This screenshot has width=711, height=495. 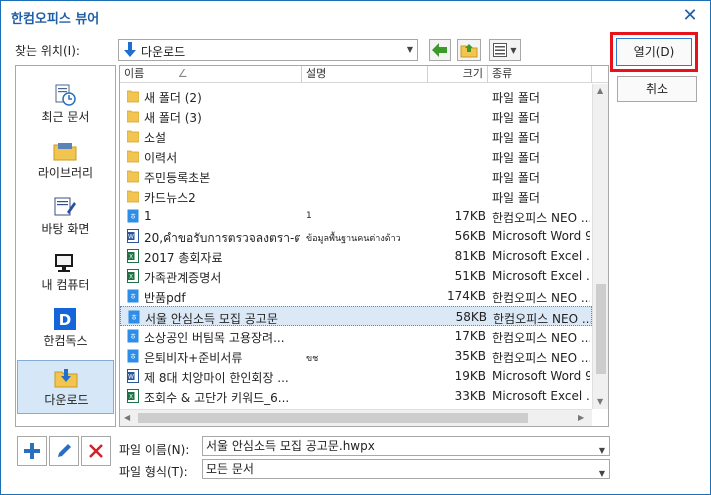 I want to click on file-name-value: 서울 안심소득 모집 공고문.hwpx, so click(x=290, y=446).